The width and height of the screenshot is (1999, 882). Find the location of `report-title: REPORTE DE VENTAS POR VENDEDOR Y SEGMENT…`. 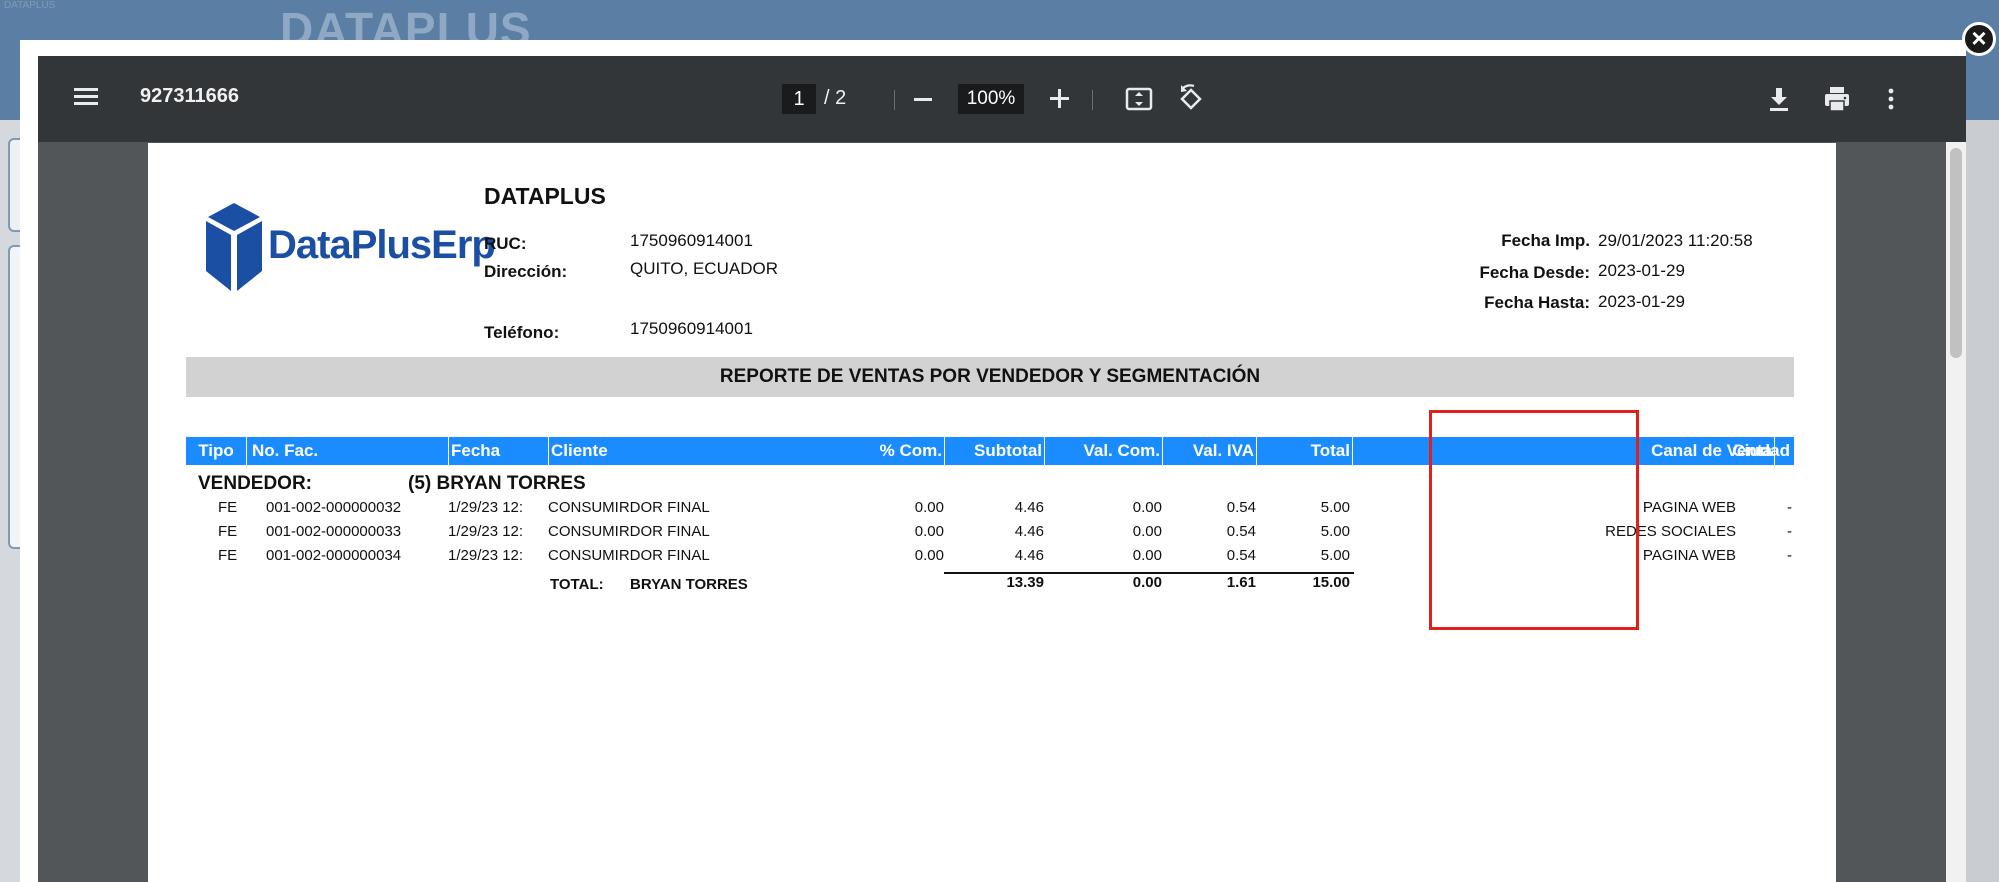

report-title: REPORTE DE VENTAS POR VENDEDOR Y SEGMENT… is located at coordinates (990, 376).